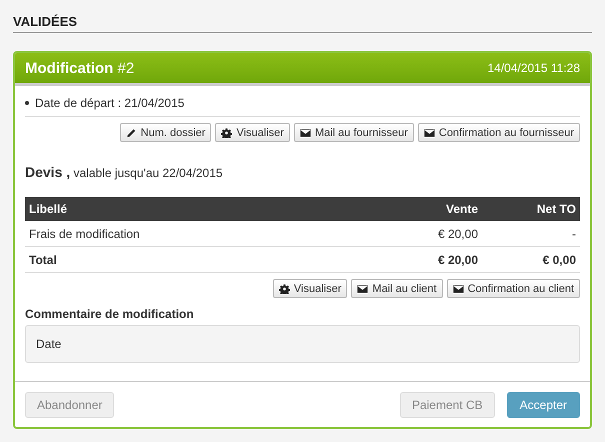  Describe the element at coordinates (204, 259) in the screenshot. I see `total-cell: Total` at that location.